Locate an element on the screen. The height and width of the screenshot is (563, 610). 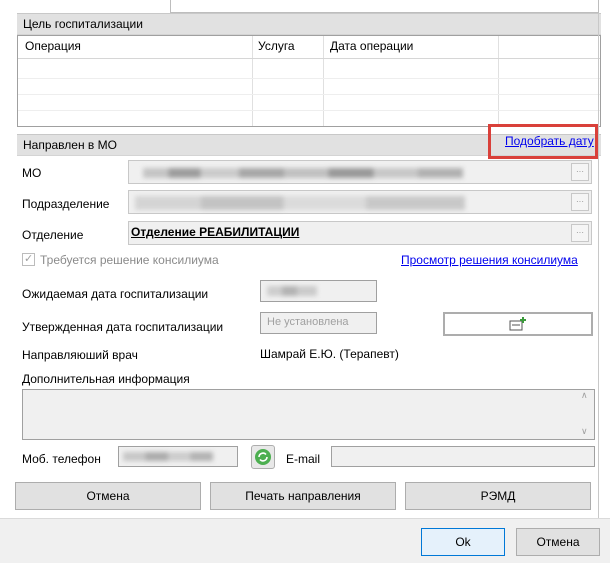
subdivision-select-button: ··· is located at coordinates (580, 202).